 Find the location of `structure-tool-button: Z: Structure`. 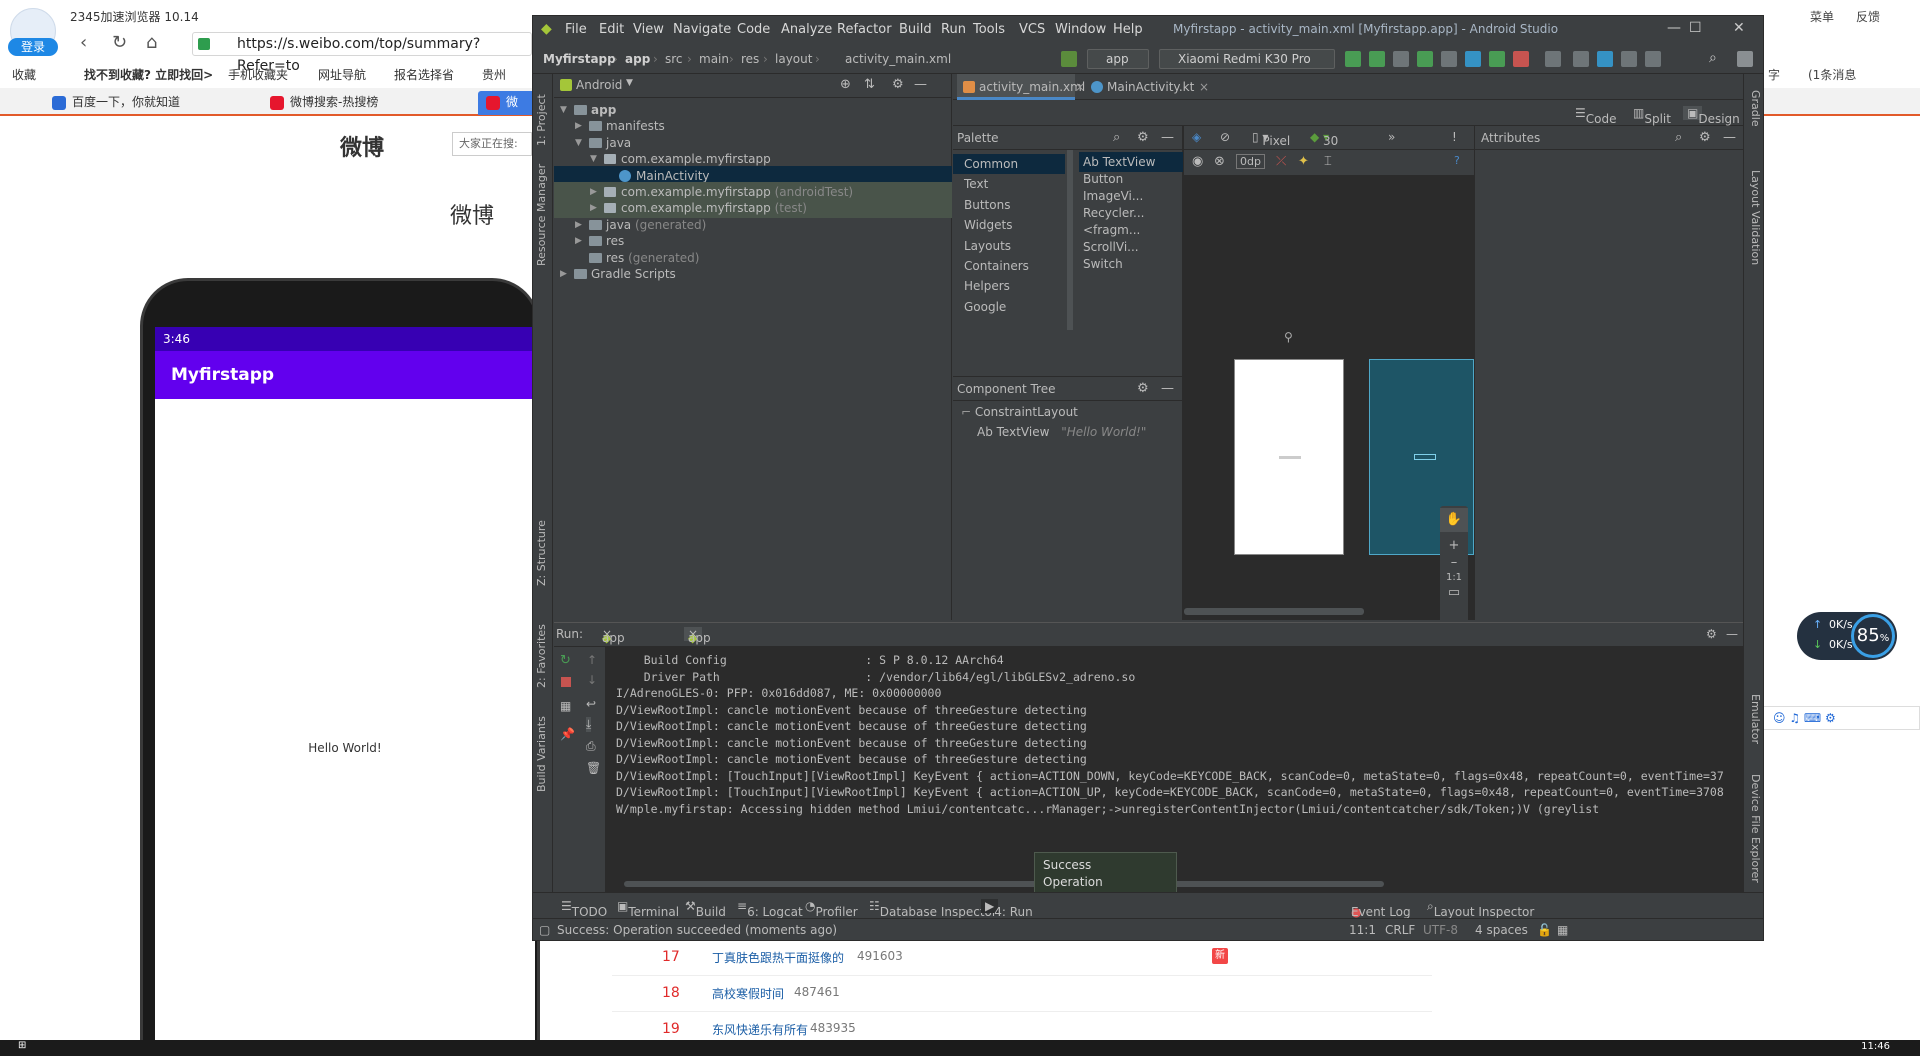

structure-tool-button: Z: Structure is located at coordinates (541, 553).